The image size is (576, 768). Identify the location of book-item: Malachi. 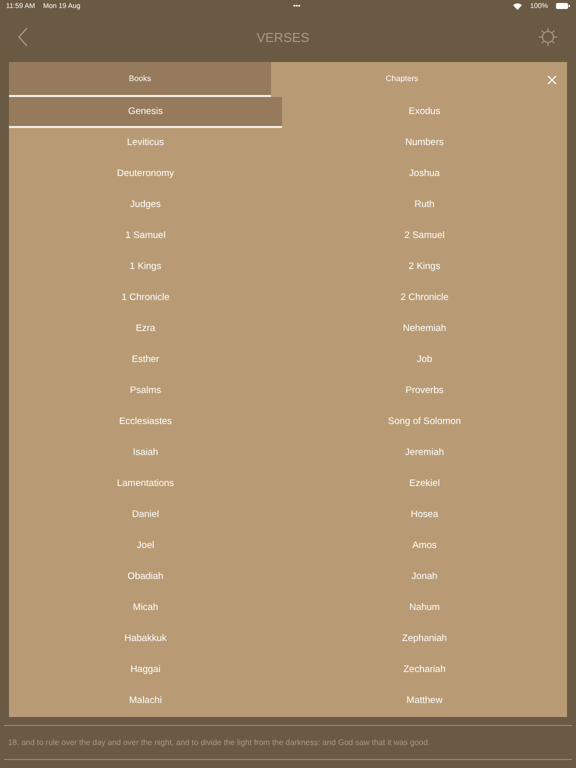
(145, 701).